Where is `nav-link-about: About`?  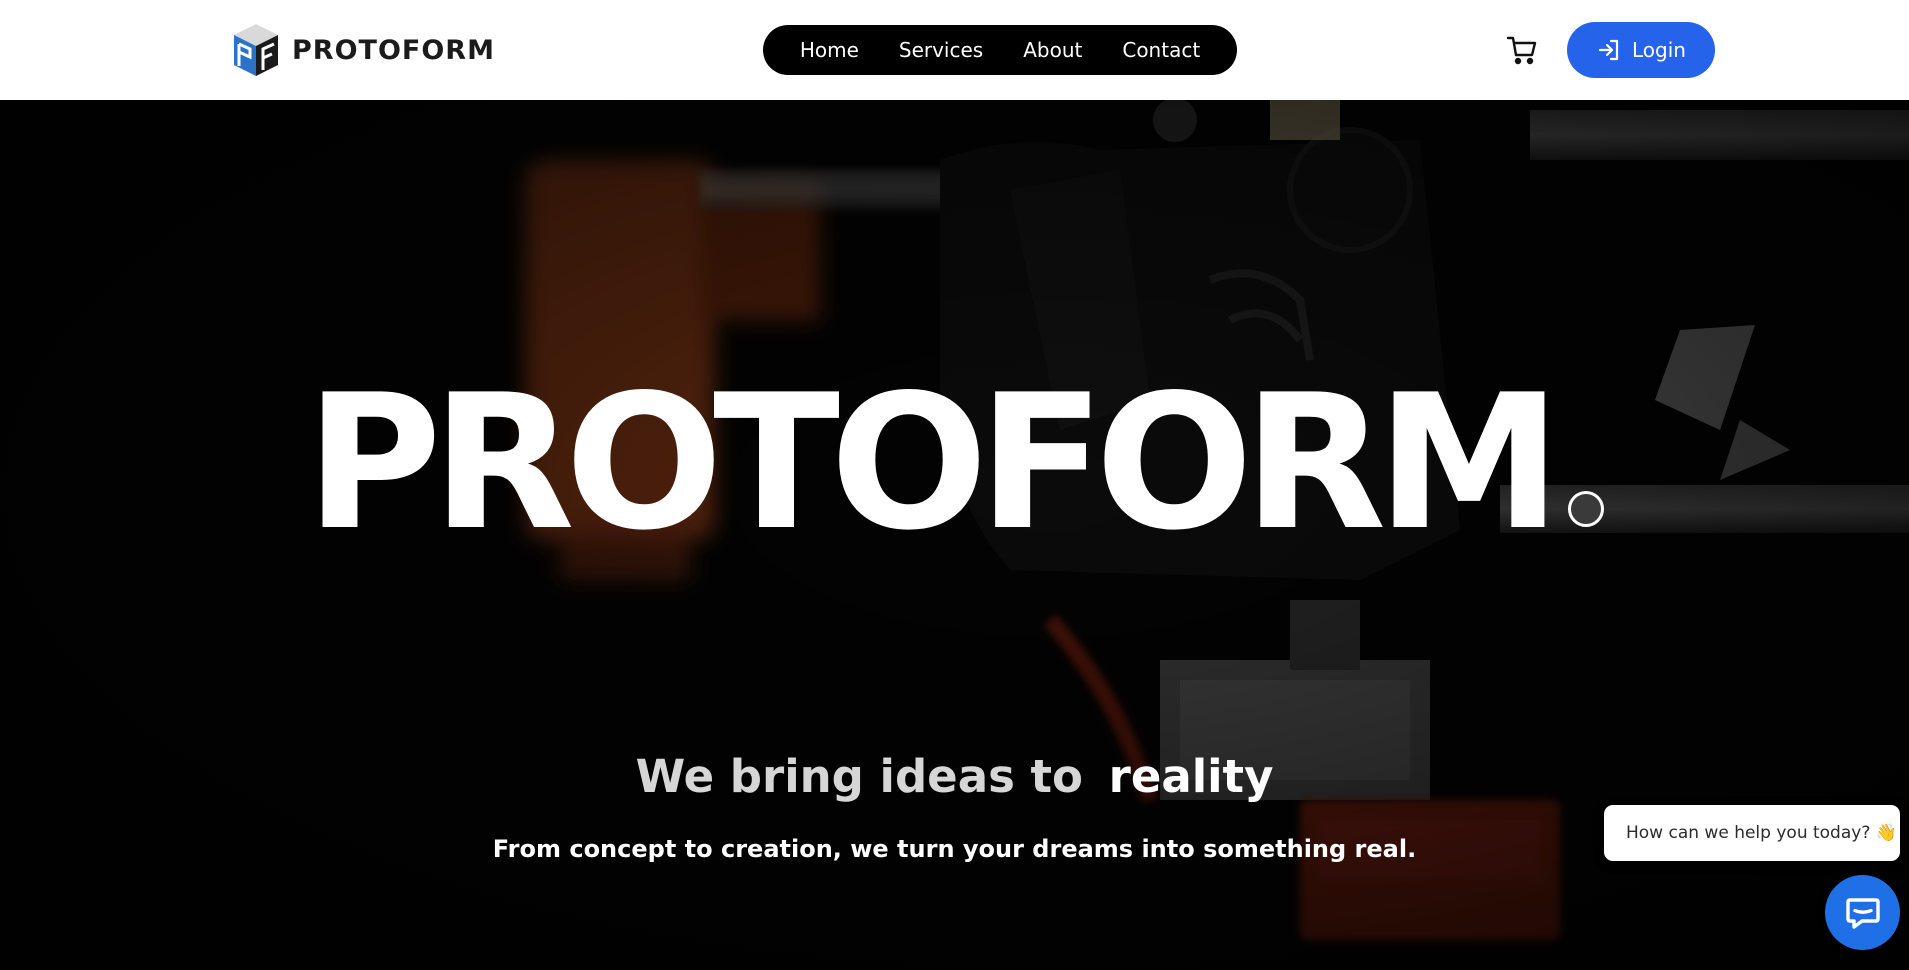 nav-link-about: About is located at coordinates (1052, 50).